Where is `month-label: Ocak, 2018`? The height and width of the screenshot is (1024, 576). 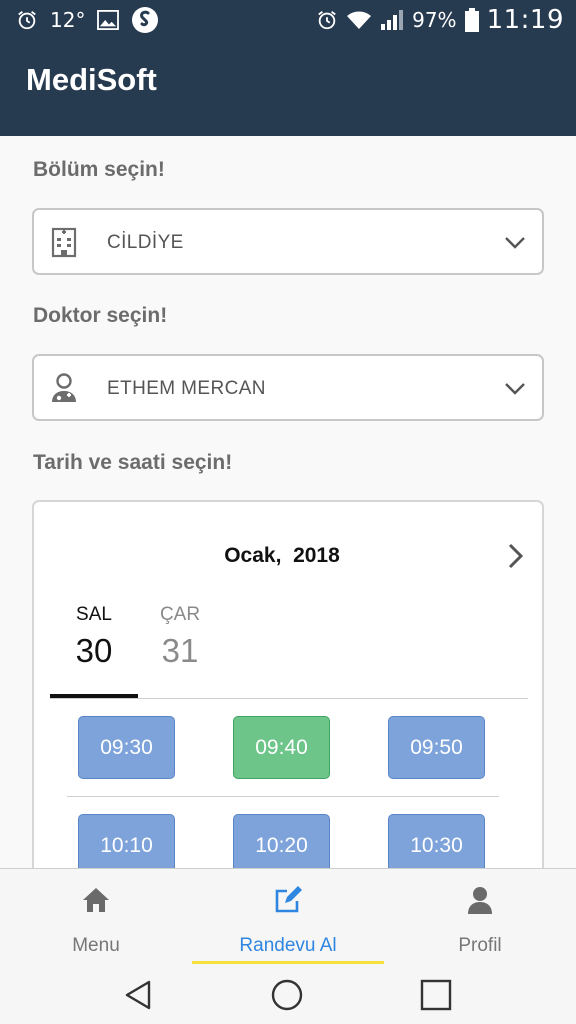 month-label: Ocak, 2018 is located at coordinates (282, 555).